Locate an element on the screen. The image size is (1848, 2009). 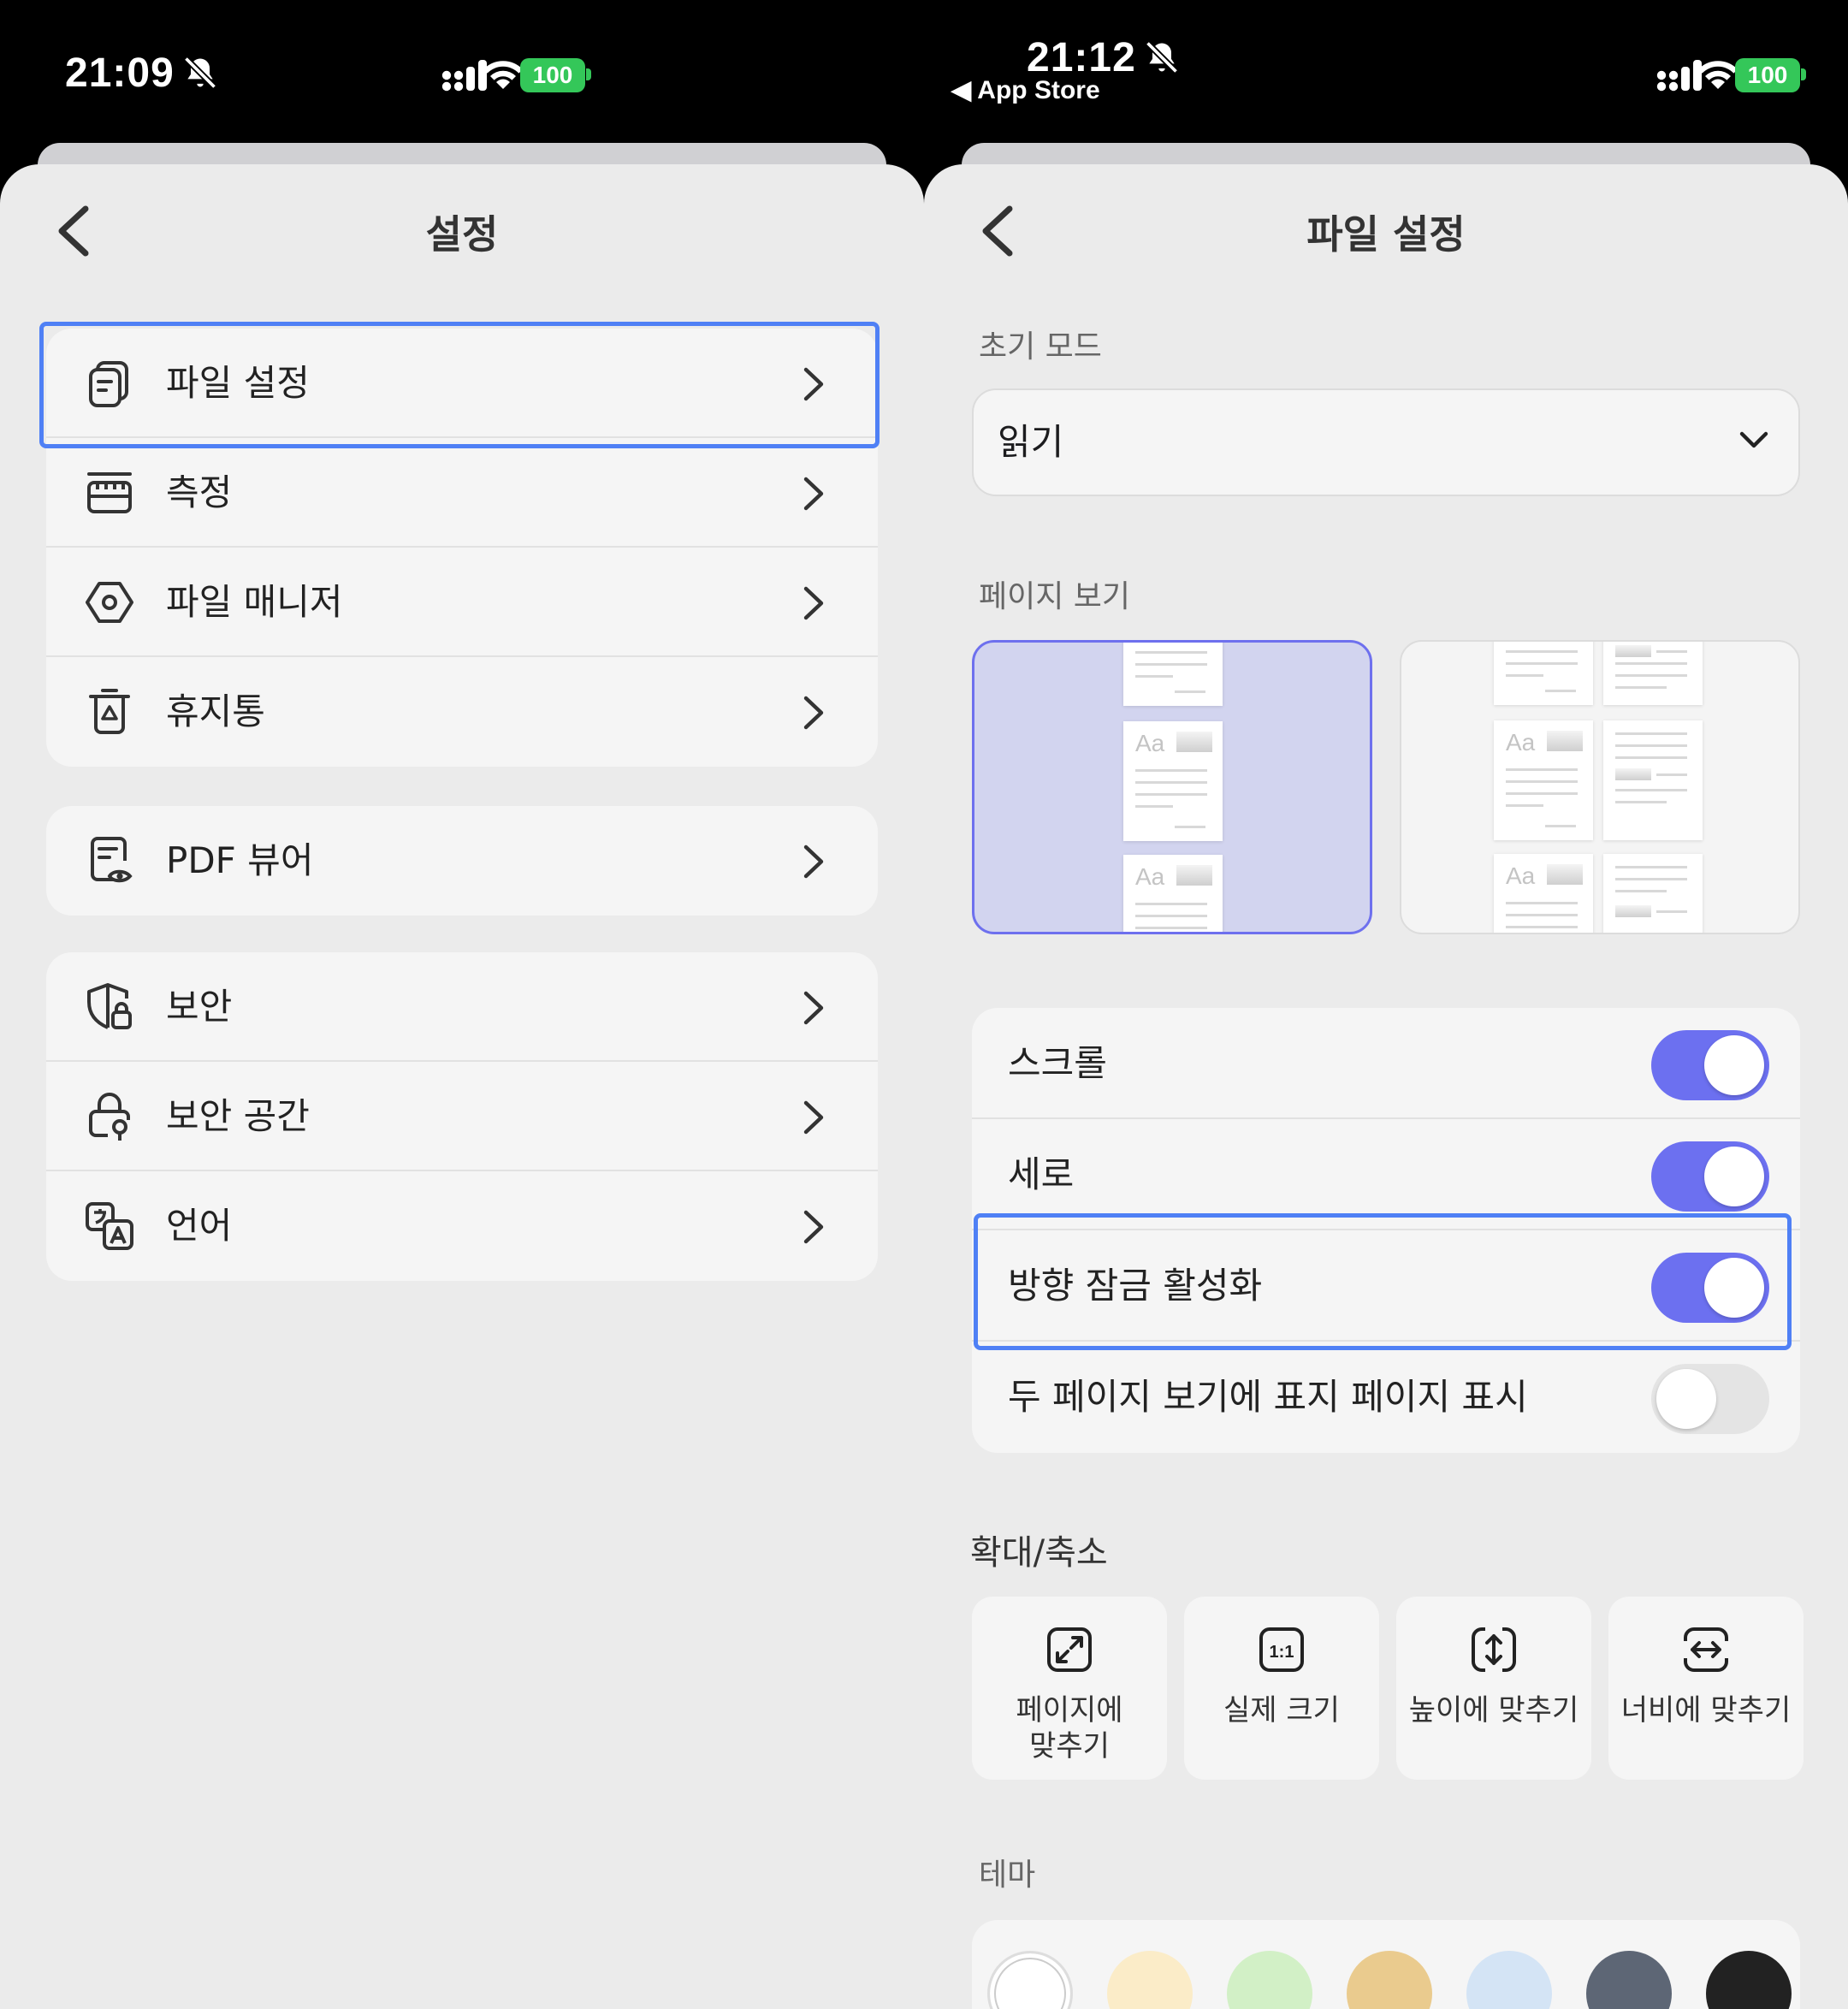
shield-lock-icon is located at coordinates (109, 1006).